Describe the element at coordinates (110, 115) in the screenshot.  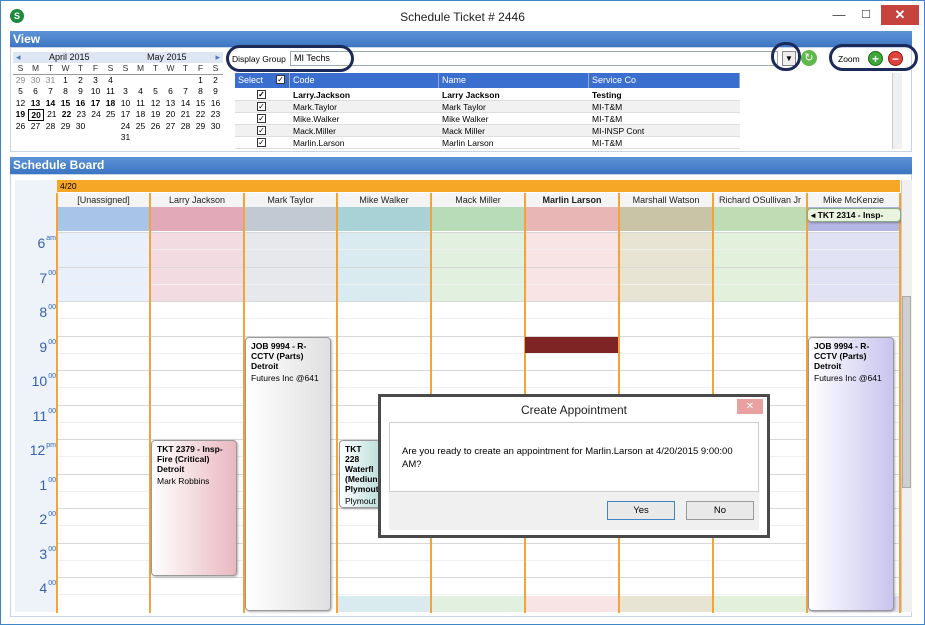
I see `calendar-day: 25` at that location.